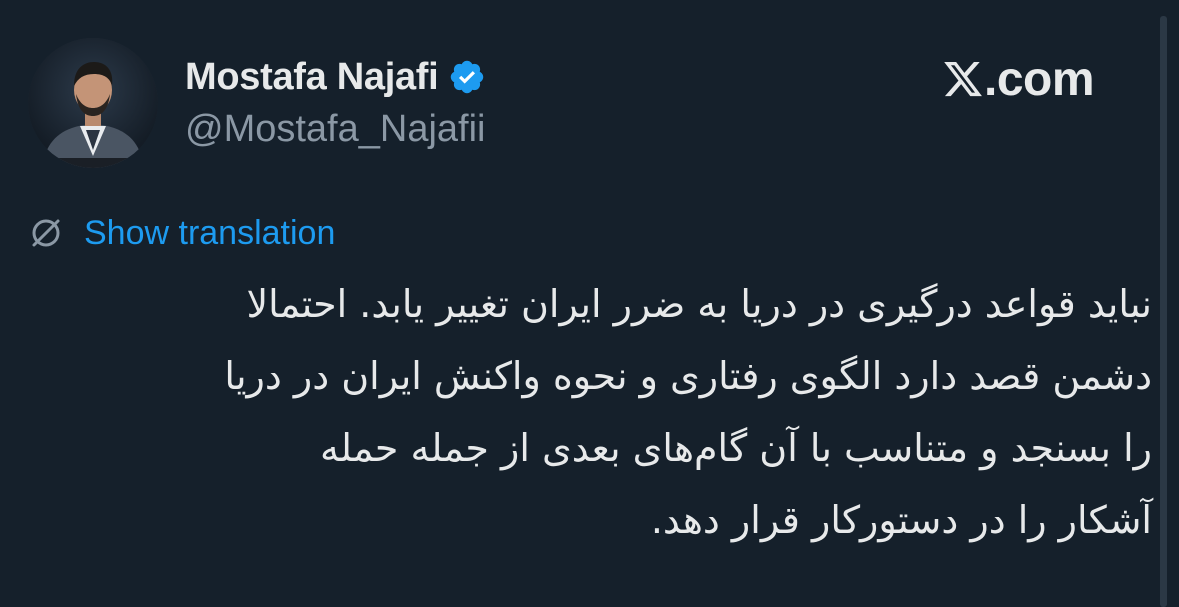 Image resolution: width=1179 pixels, height=607 pixels. I want to click on author-handle: @Mostafa_Najafii, so click(335, 129).